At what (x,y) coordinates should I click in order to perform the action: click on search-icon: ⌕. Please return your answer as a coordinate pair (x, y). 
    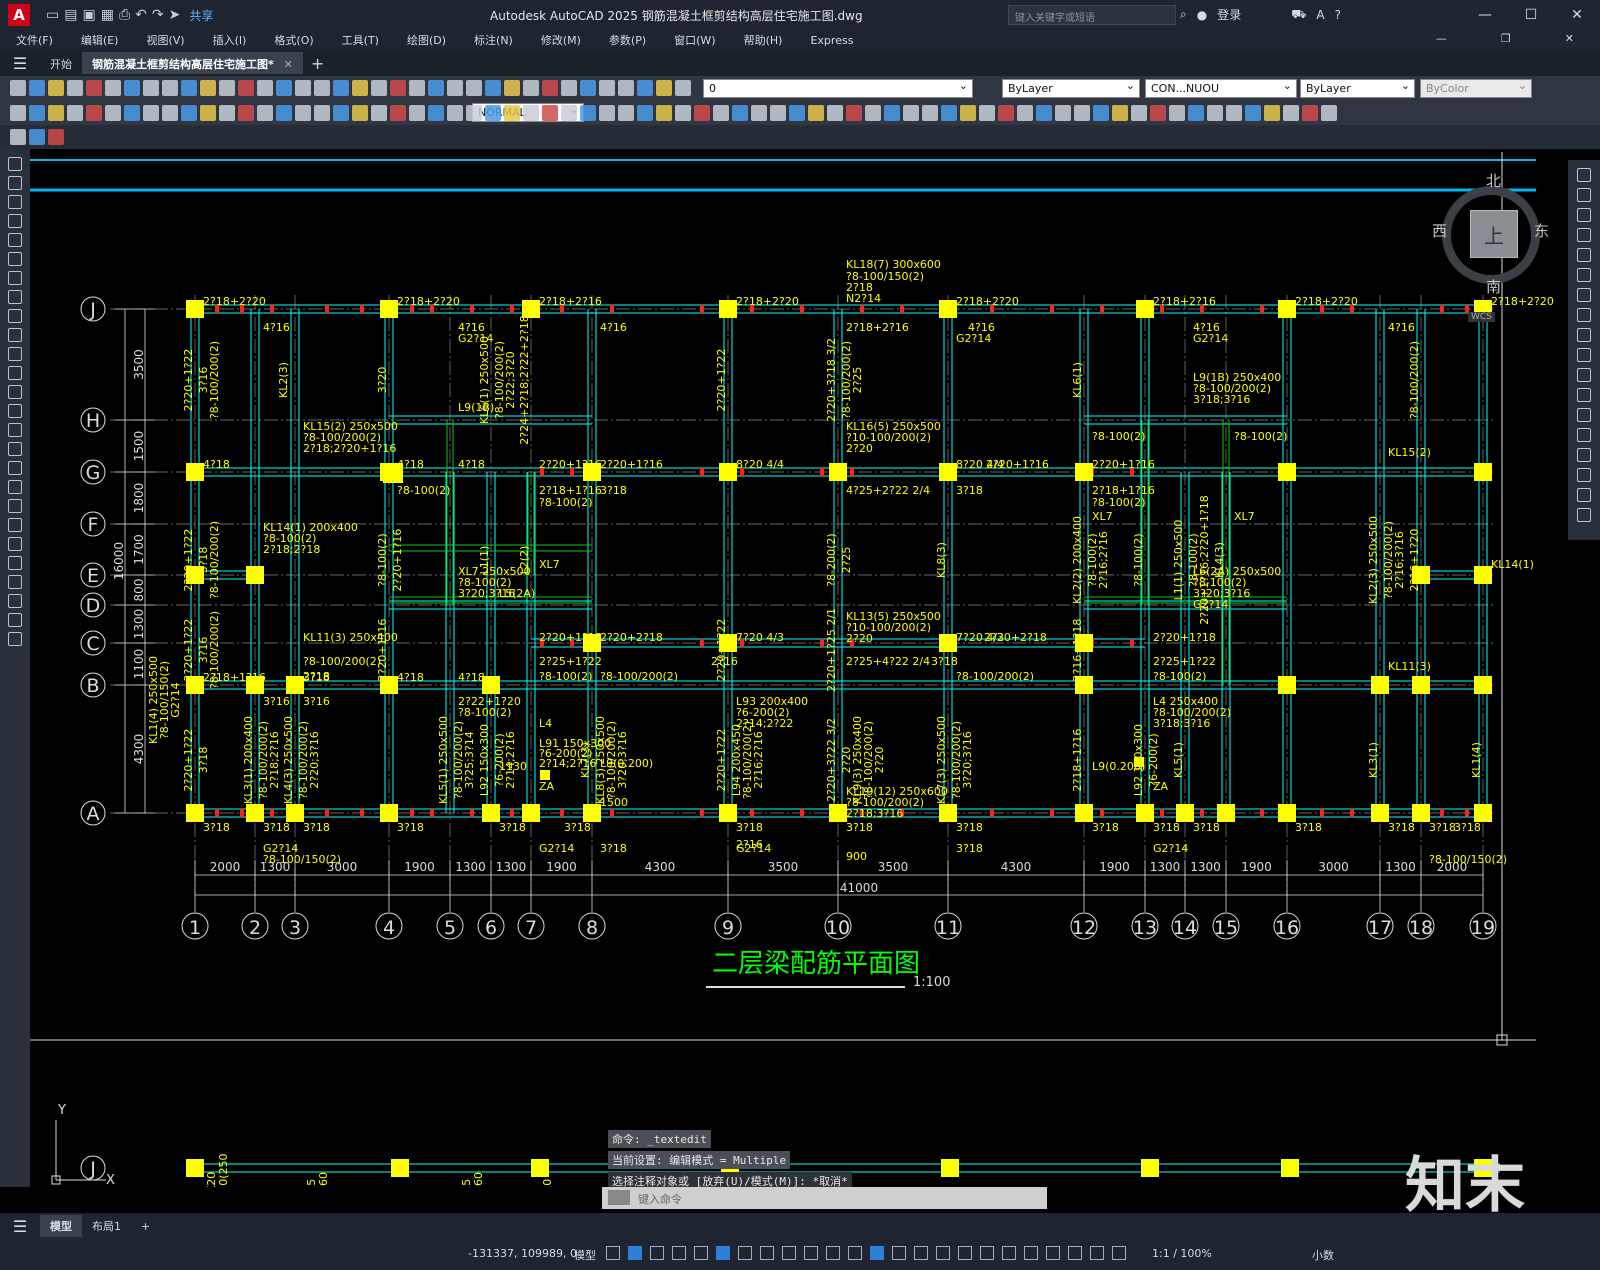
    Looking at the image, I should click on (1183, 14).